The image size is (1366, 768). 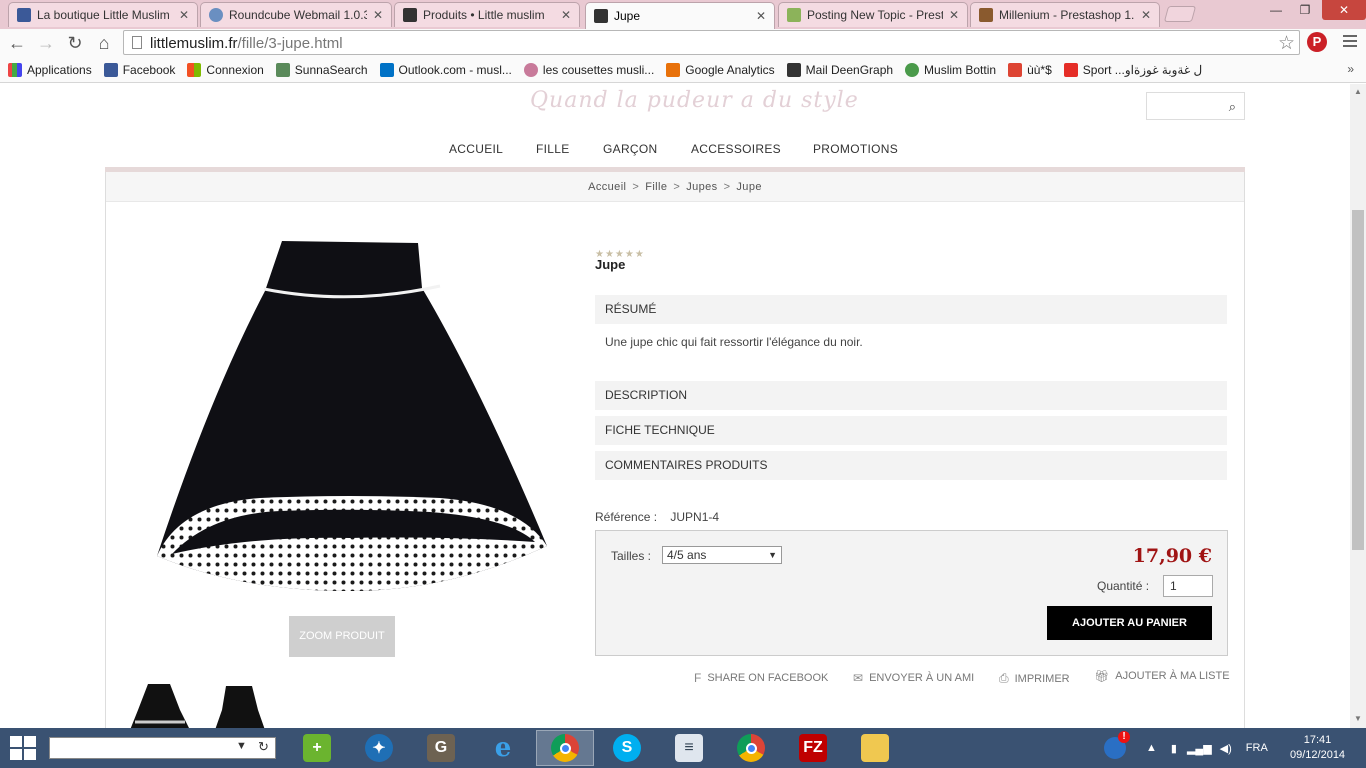 What do you see at coordinates (1180, 14) in the screenshot?
I see `new-tab-button` at bounding box center [1180, 14].